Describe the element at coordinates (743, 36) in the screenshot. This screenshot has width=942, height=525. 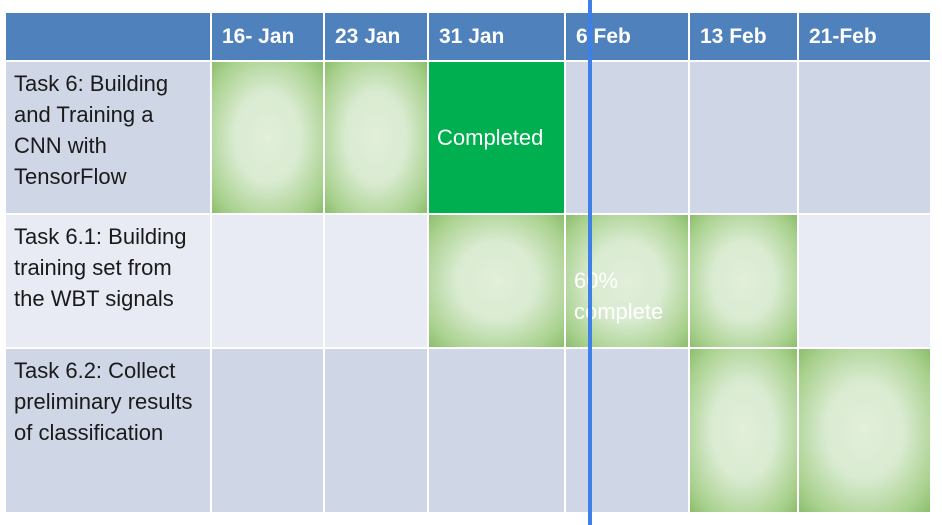
I see `header-week-13-feb: 13 Feb` at that location.